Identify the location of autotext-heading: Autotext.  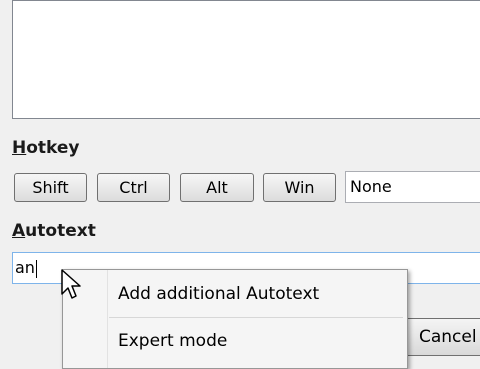
(54, 231).